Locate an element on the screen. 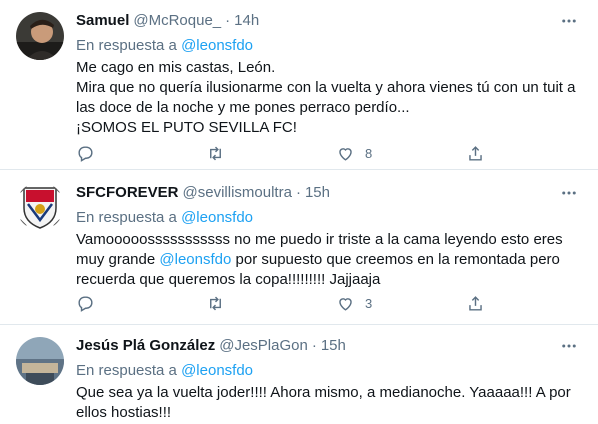 The width and height of the screenshot is (598, 424). like-count: 8 is located at coordinates (369, 153).